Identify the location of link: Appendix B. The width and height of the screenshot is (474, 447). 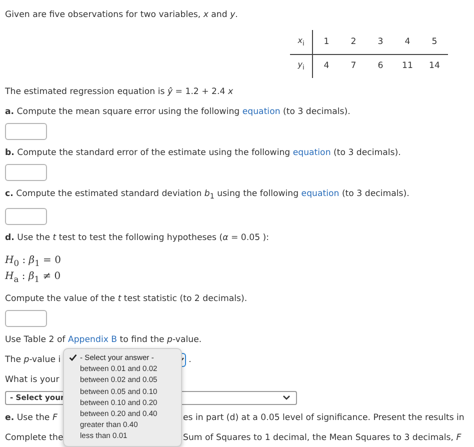
(93, 339).